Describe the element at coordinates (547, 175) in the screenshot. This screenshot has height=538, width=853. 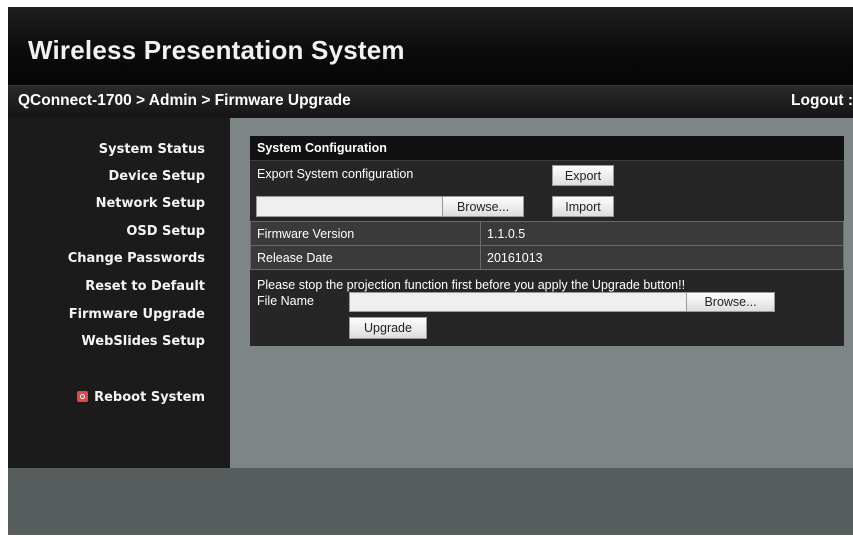
I see `export-row: Export System configuration Export` at that location.